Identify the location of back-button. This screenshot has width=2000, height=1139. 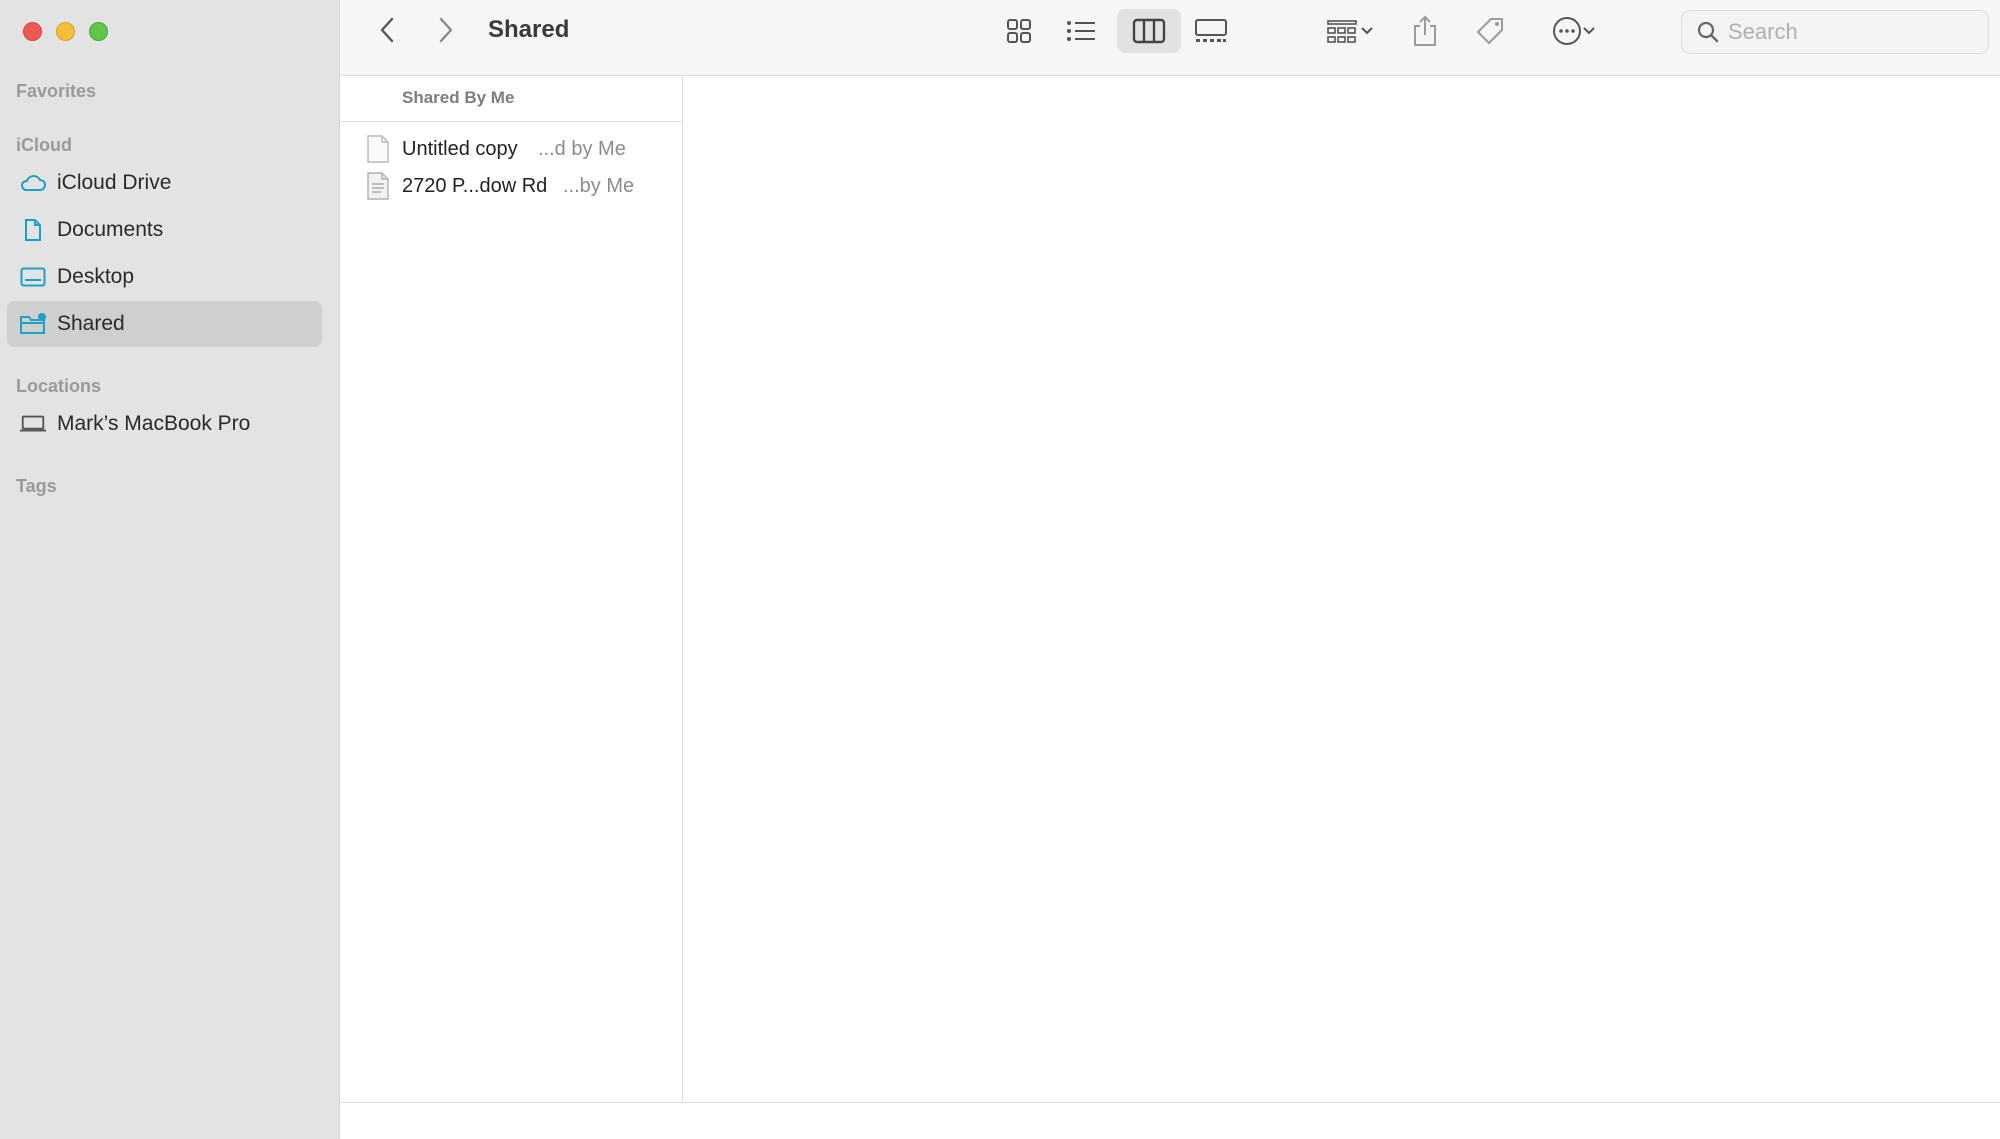
(387, 30).